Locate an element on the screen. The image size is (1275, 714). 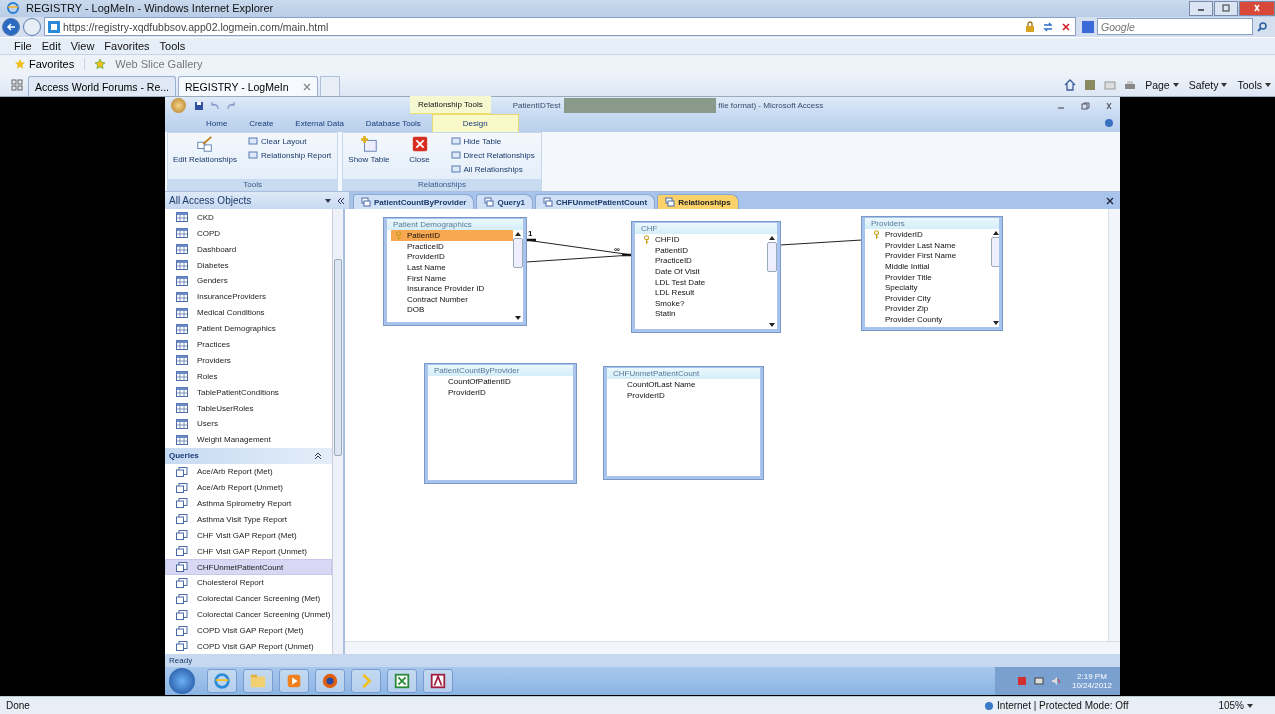
close-button is located at coordinates (1257, 8).